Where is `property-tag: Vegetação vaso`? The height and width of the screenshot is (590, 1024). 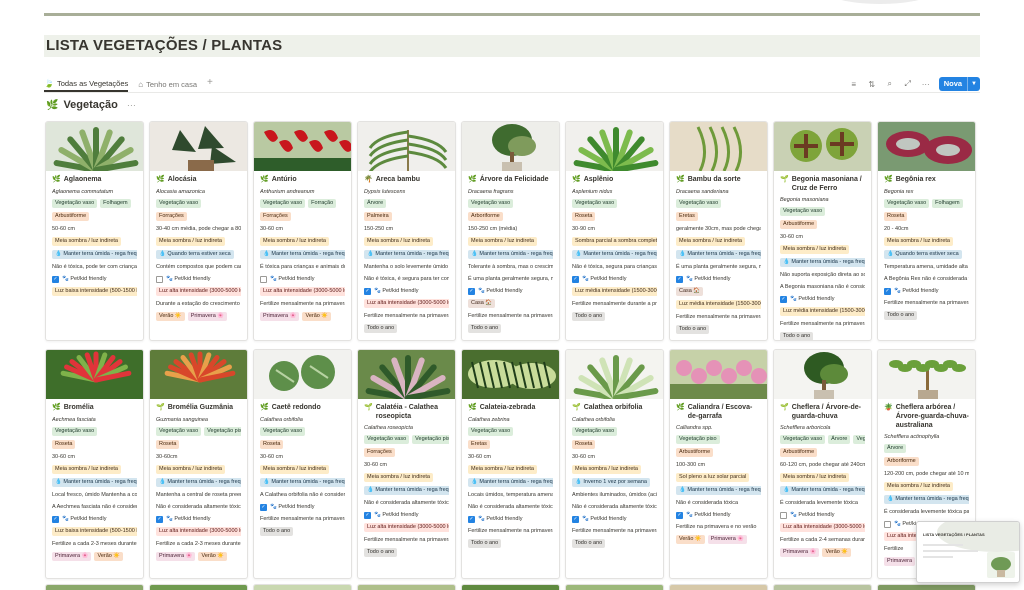
property-tag: Vegetação vaso is located at coordinates (179, 431).